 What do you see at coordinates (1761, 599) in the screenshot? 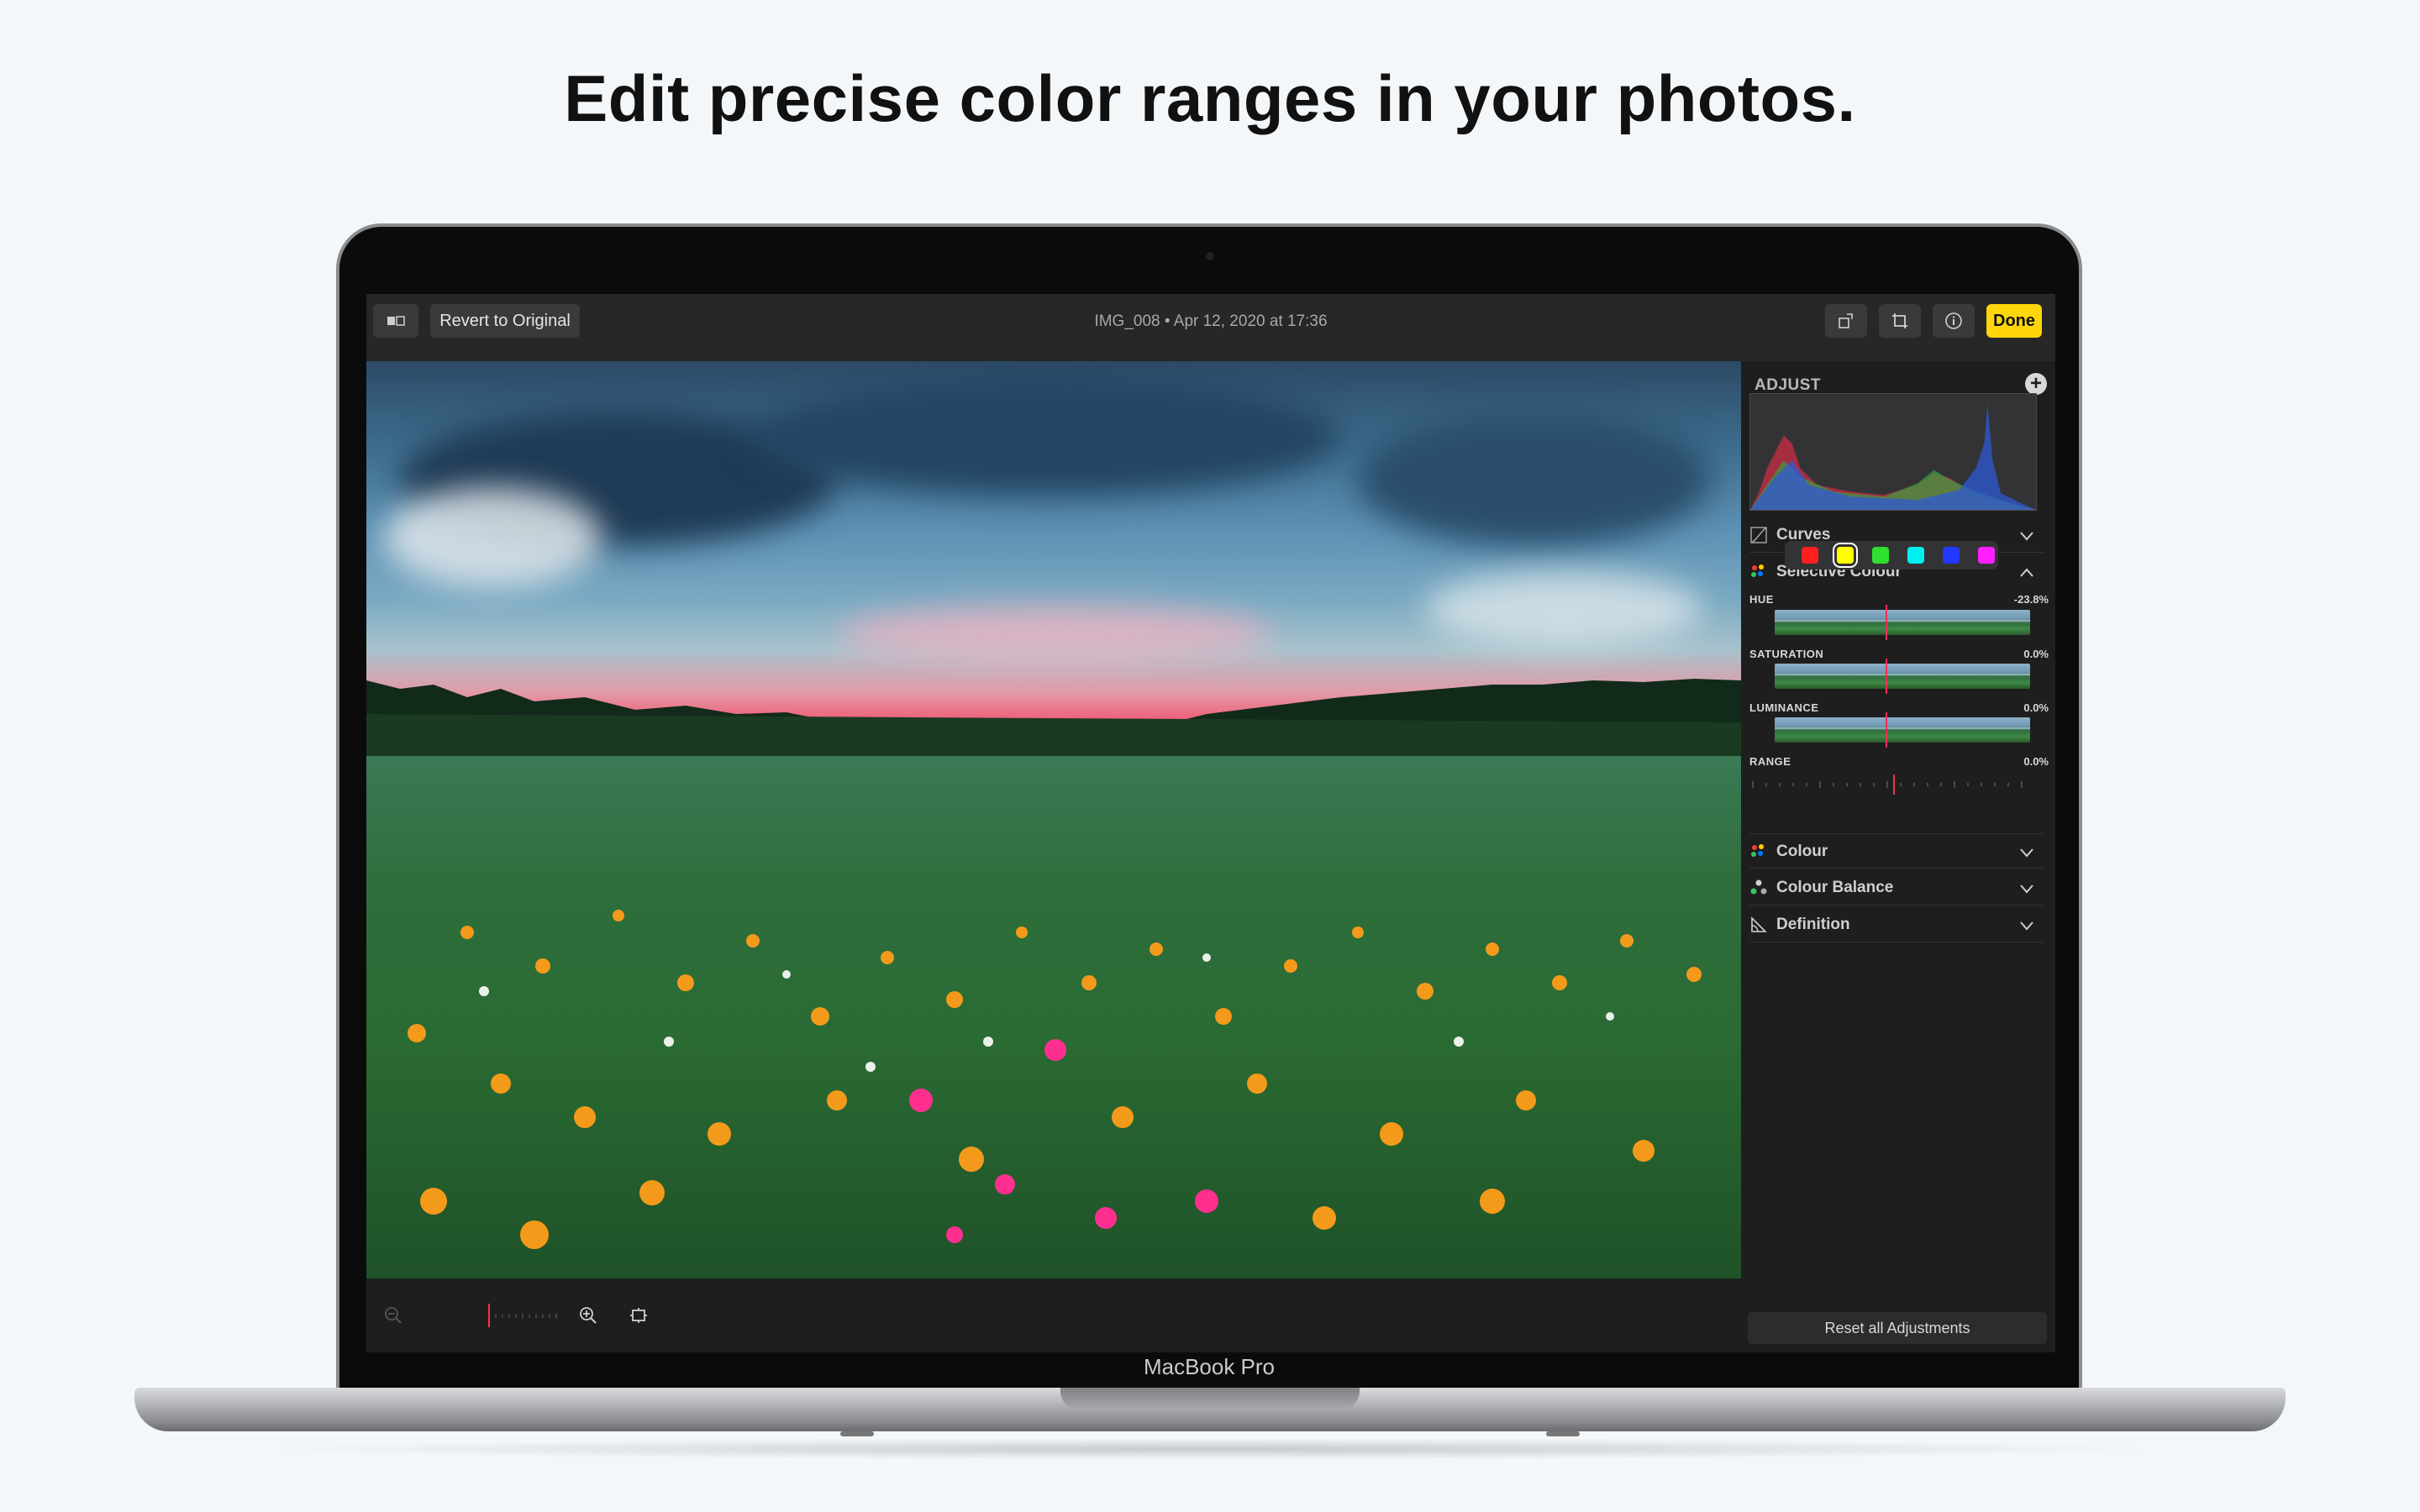
I see `hue-label: HUE` at bounding box center [1761, 599].